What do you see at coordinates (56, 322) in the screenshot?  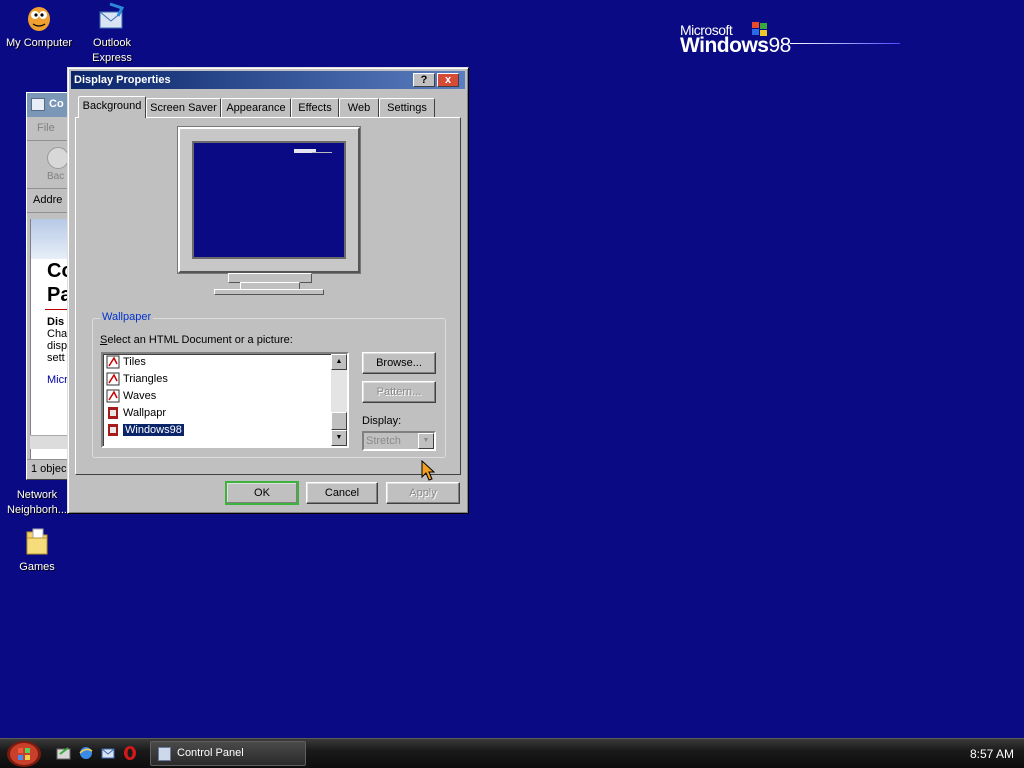 I see `section-title: Dis` at bounding box center [56, 322].